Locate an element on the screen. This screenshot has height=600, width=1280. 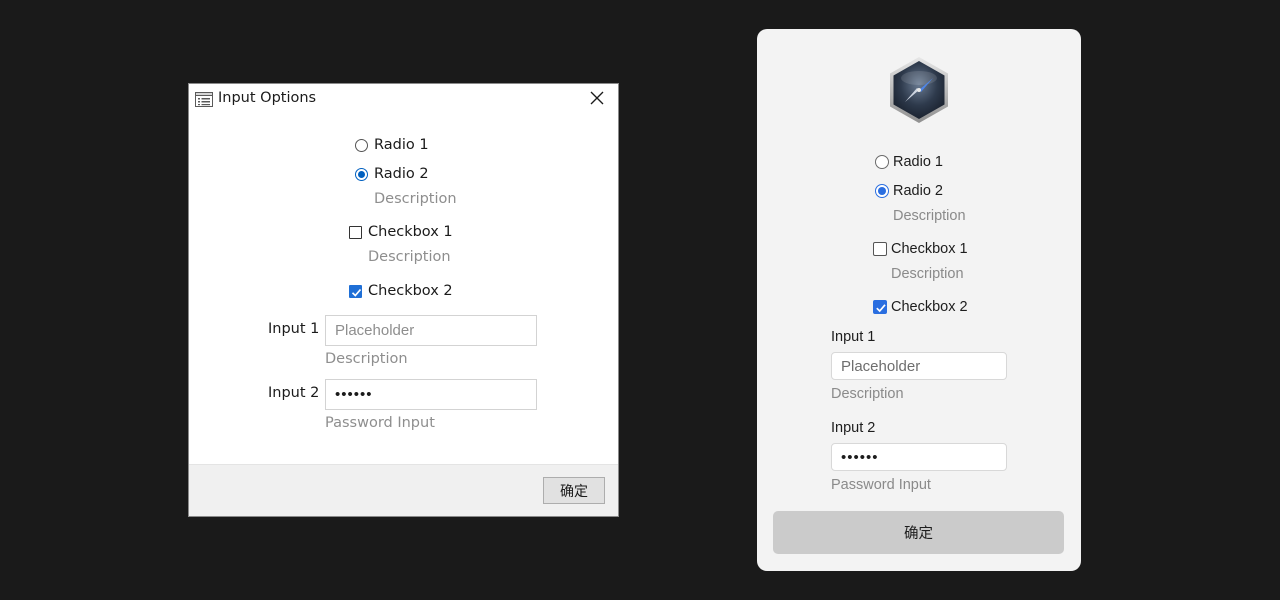
close-icon is located at coordinates (597, 99).